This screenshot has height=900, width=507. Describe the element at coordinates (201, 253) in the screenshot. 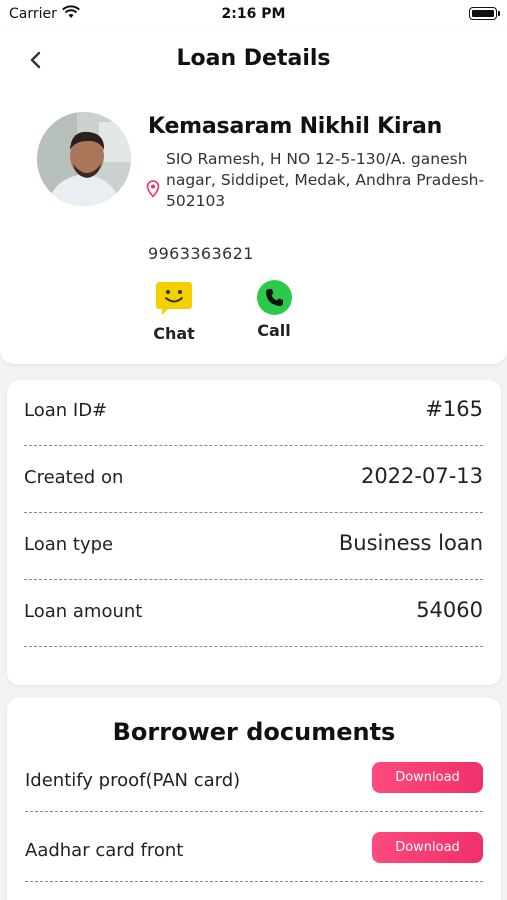

I see `borrower-phone: 9963363621` at that location.